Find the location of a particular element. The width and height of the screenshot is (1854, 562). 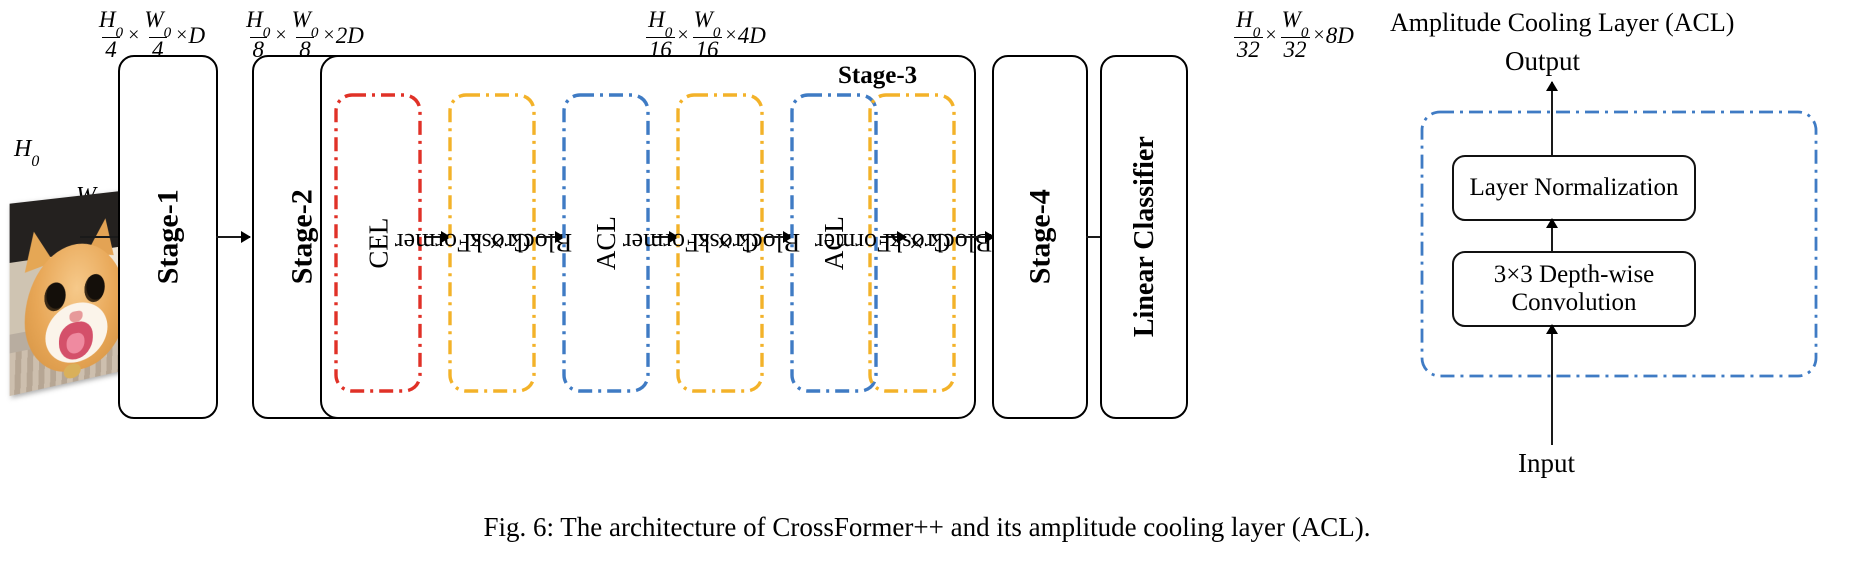

acl-detail-container is located at coordinates (1619, 244).